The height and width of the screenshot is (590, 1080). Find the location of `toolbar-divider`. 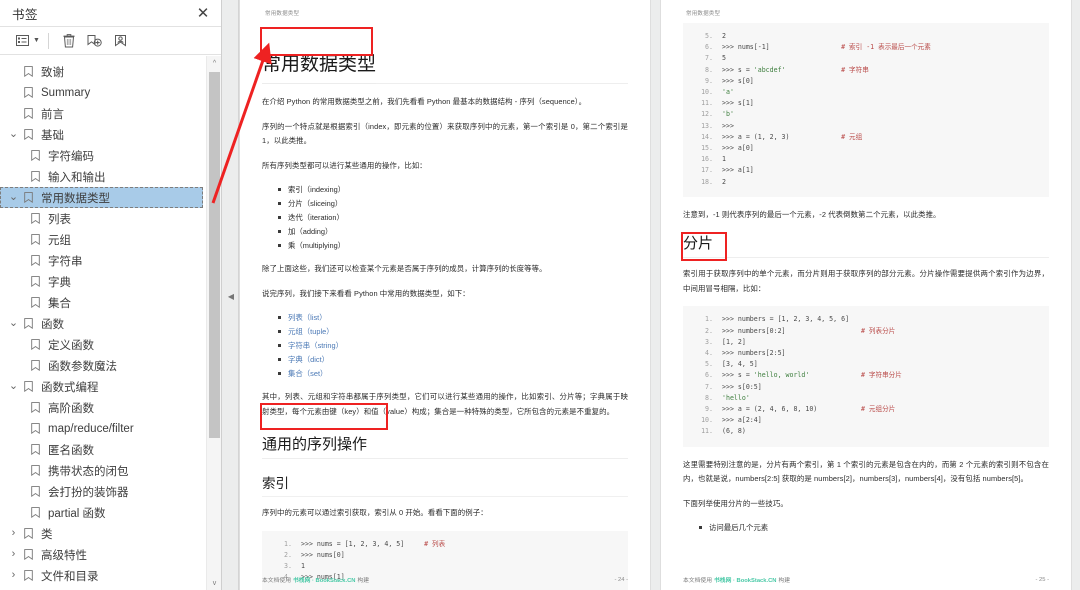

toolbar-divider is located at coordinates (48, 40).